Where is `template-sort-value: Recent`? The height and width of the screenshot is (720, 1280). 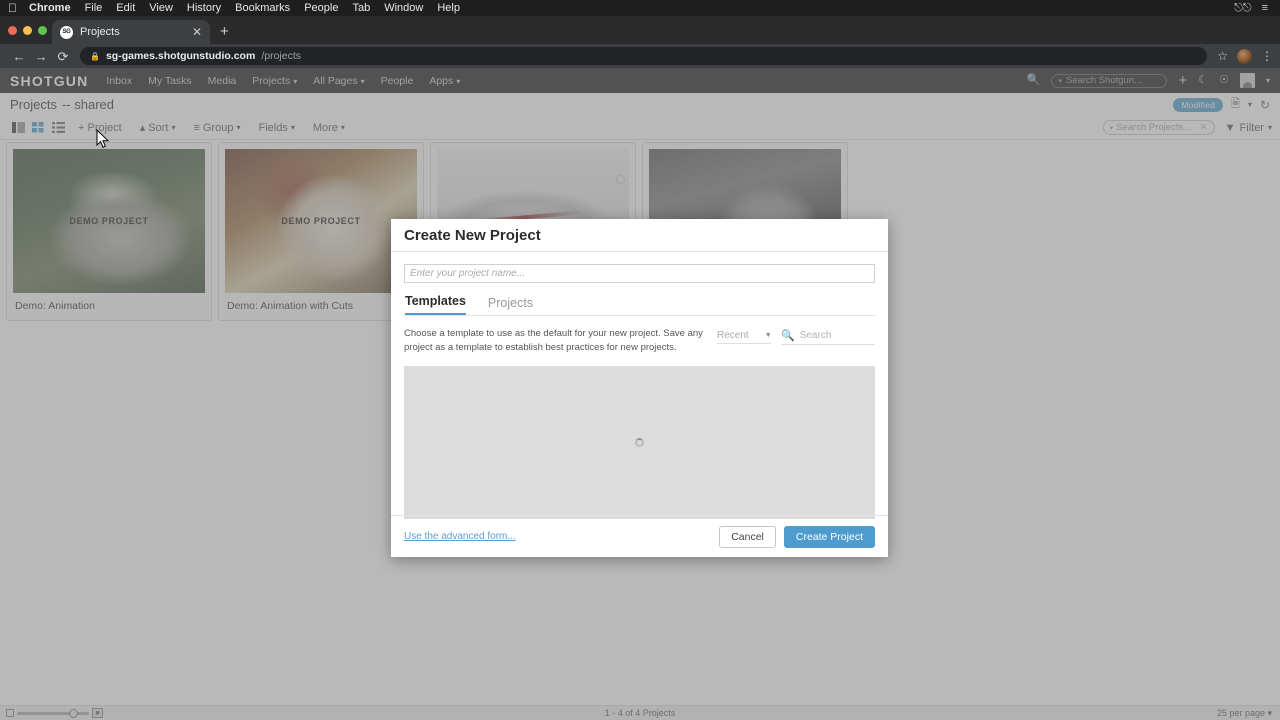
template-sort-value: Recent is located at coordinates (733, 335).